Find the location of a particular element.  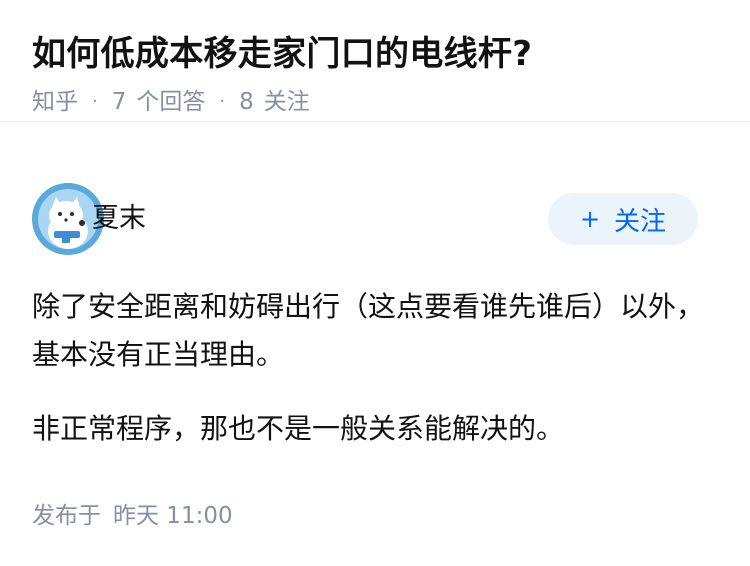

answers-label: 个回答 is located at coordinates (170, 102).